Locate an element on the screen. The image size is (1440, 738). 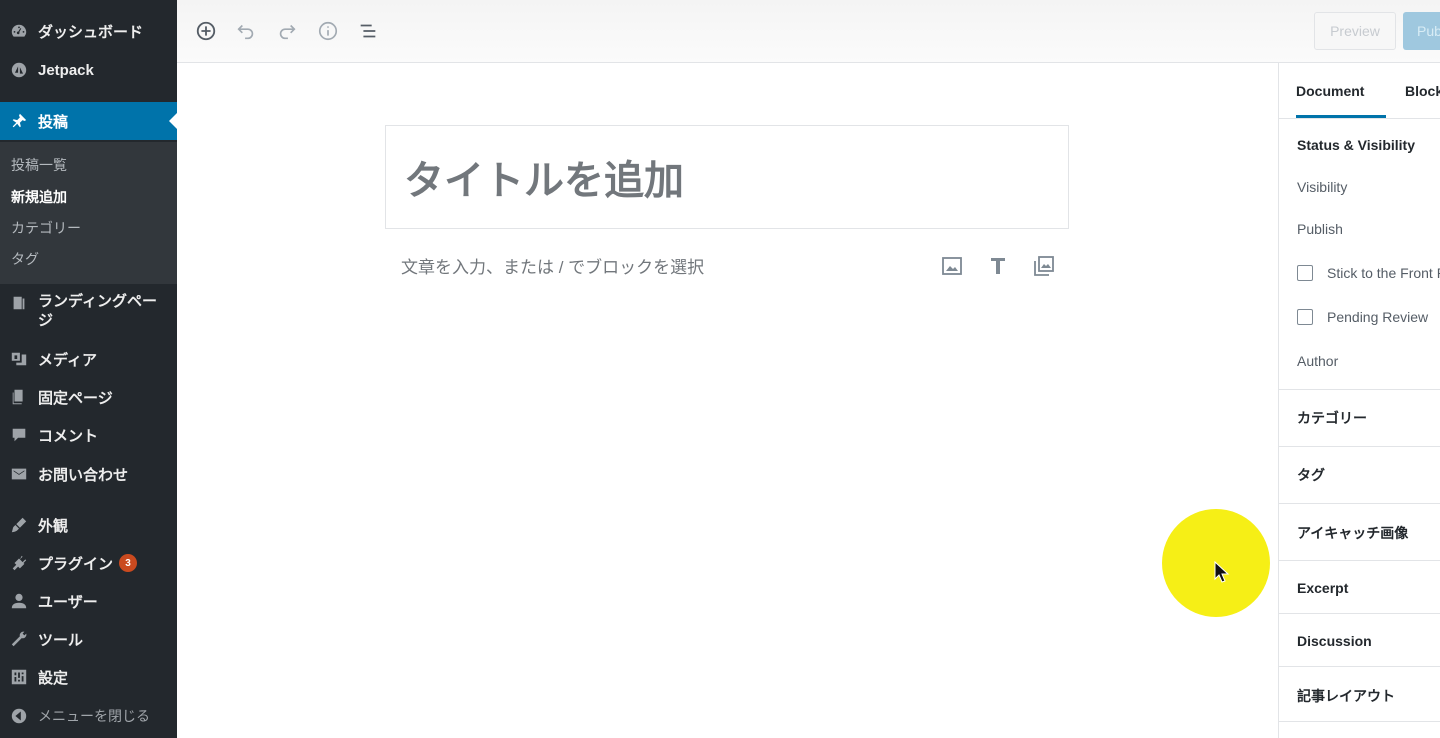
insert-heading-button is located at coordinates (998, 266).